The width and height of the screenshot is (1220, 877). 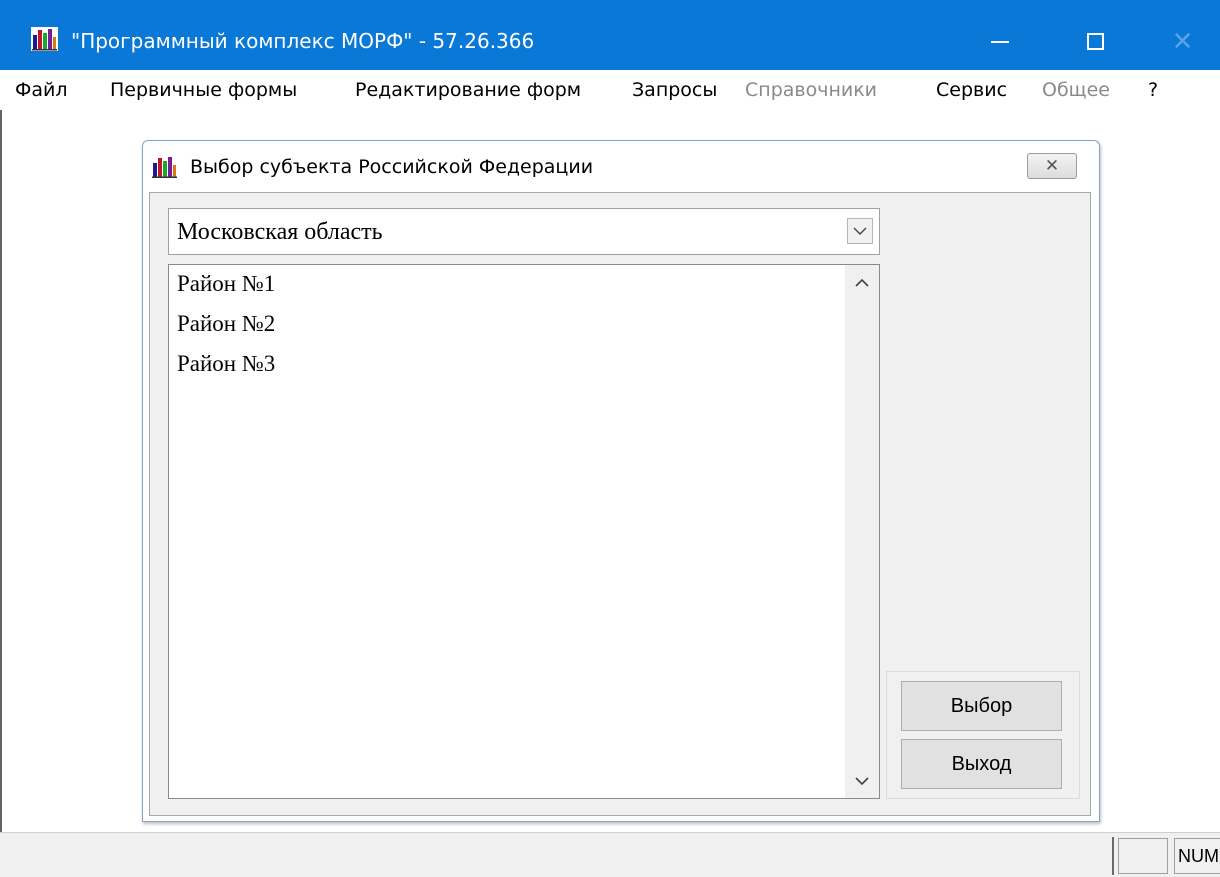 I want to click on status-pane-empty, so click(x=1143, y=856).